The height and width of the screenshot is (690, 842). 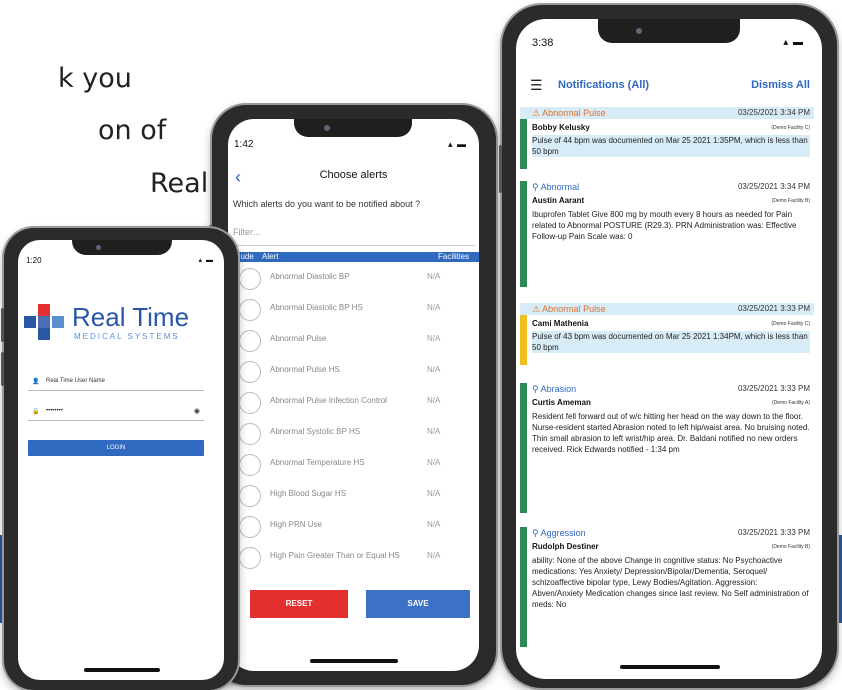 What do you see at coordinates (536, 85) in the screenshot?
I see `menu-icon: ☰` at bounding box center [536, 85].